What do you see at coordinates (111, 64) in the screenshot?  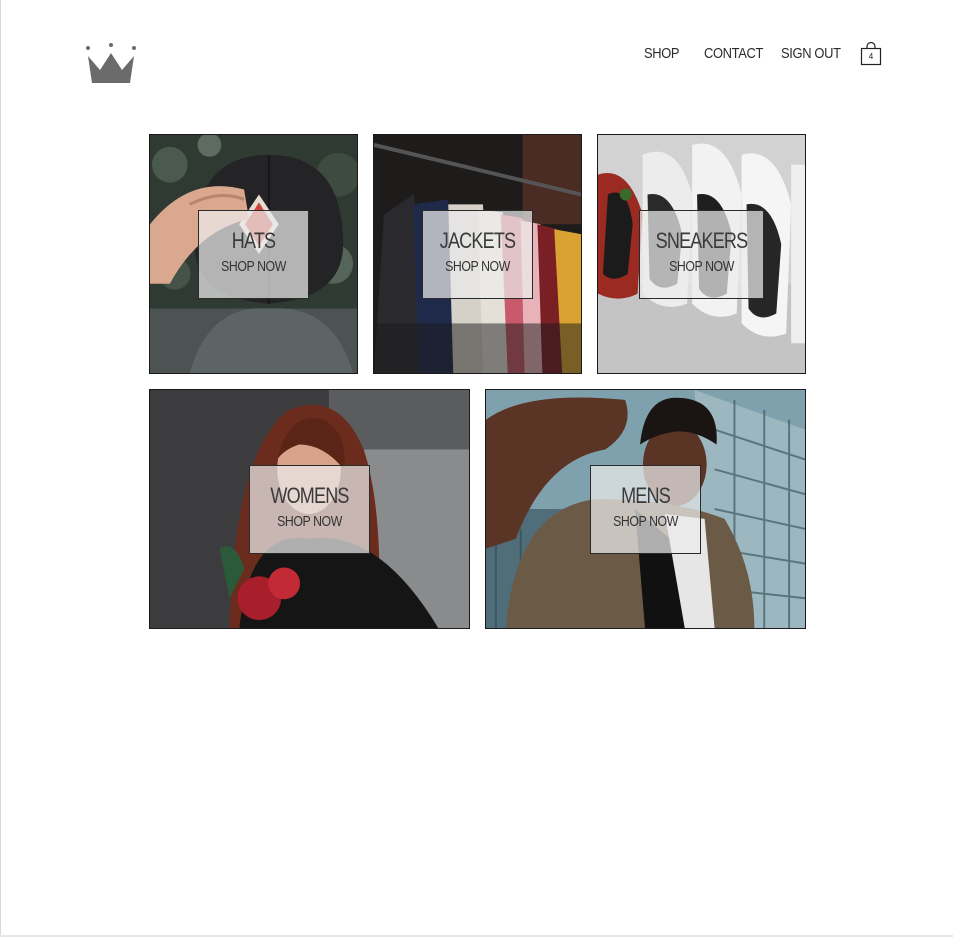 I see `crown-logo-icon` at bounding box center [111, 64].